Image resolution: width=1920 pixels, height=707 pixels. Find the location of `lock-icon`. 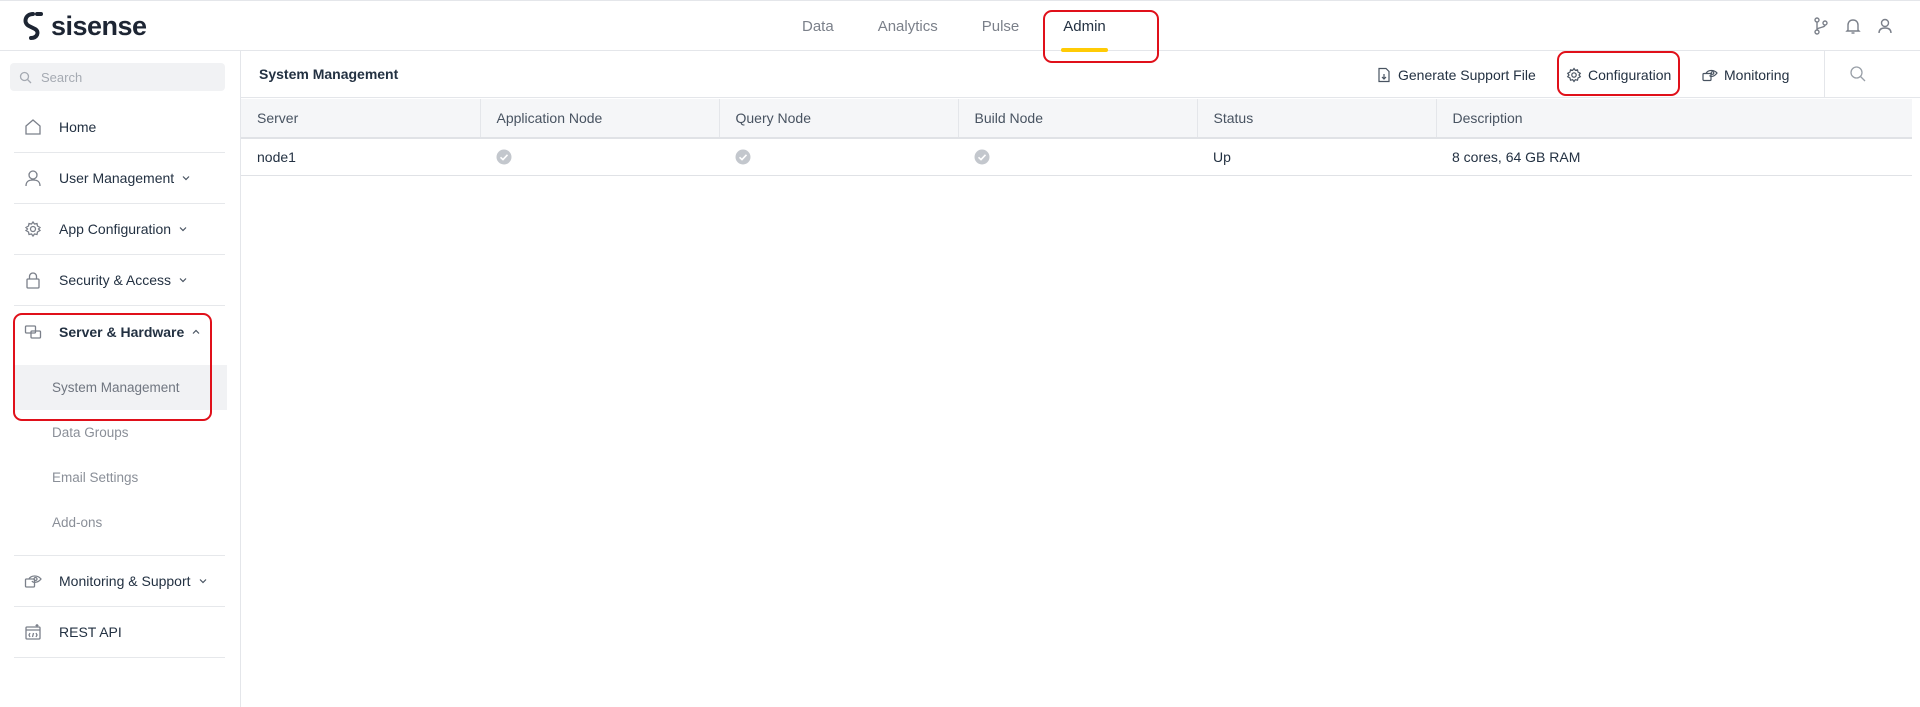

lock-icon is located at coordinates (33, 280).